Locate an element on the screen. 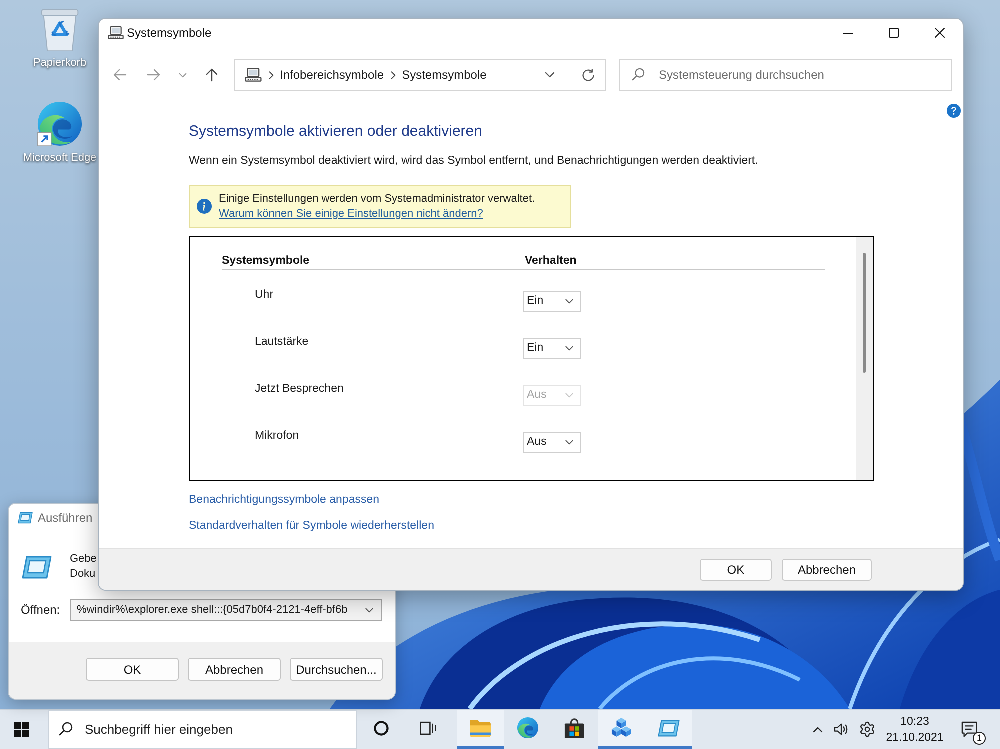 The image size is (1000, 749). info-icon is located at coordinates (204, 206).